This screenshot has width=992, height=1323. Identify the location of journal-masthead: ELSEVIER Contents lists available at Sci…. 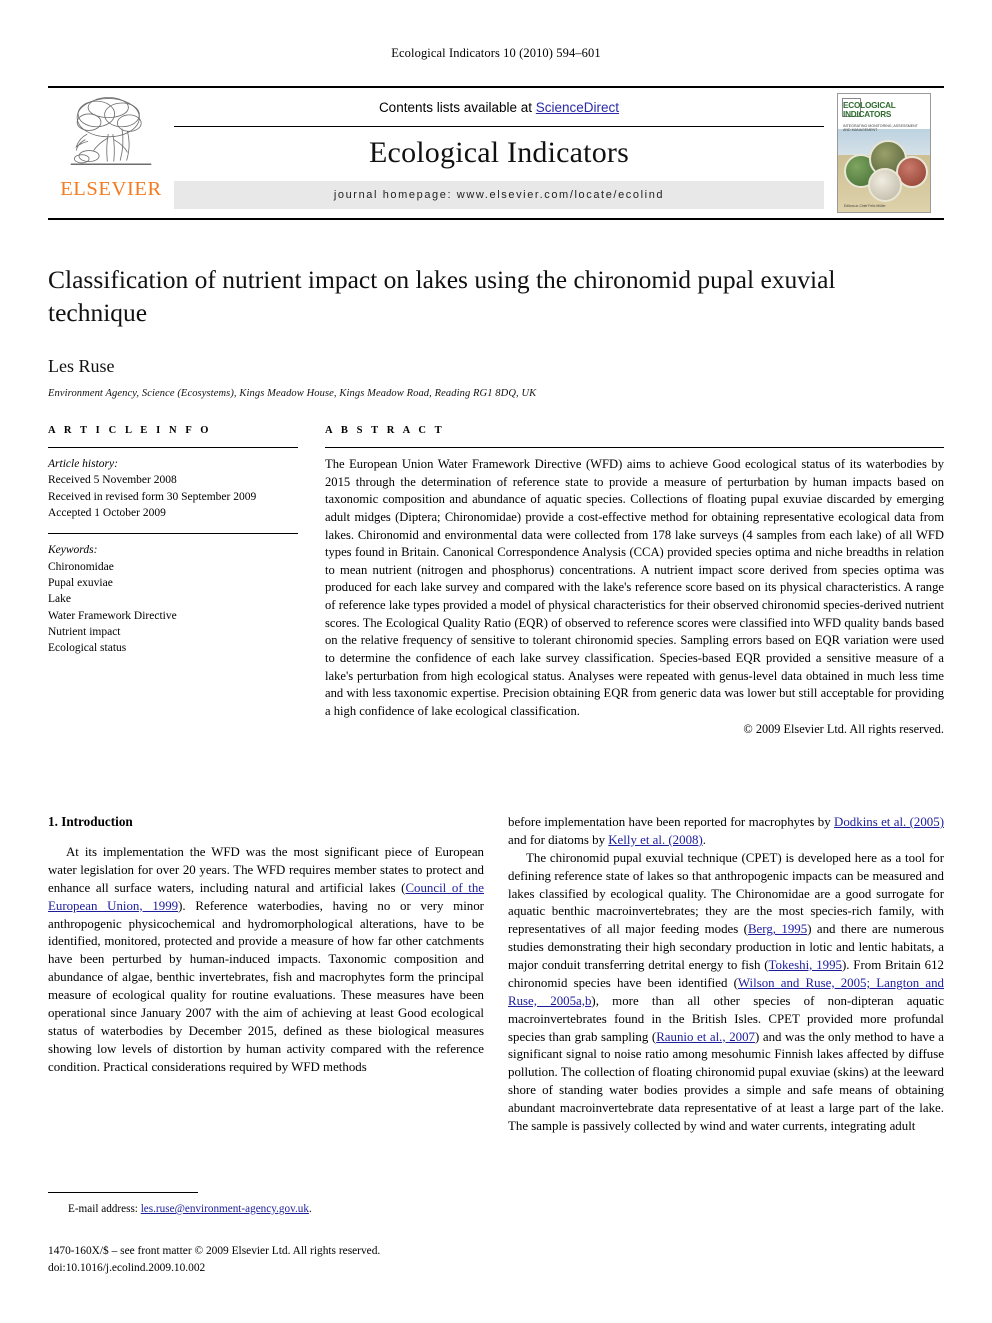
(496, 153).